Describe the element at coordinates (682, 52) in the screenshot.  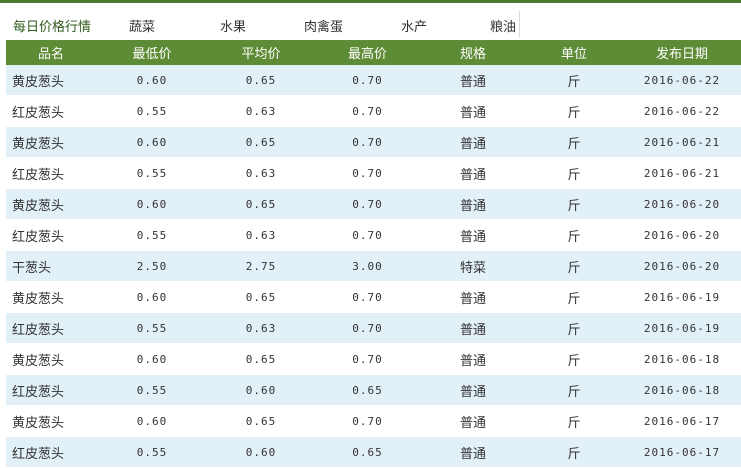
I see `column-header-date: 发布日期` at that location.